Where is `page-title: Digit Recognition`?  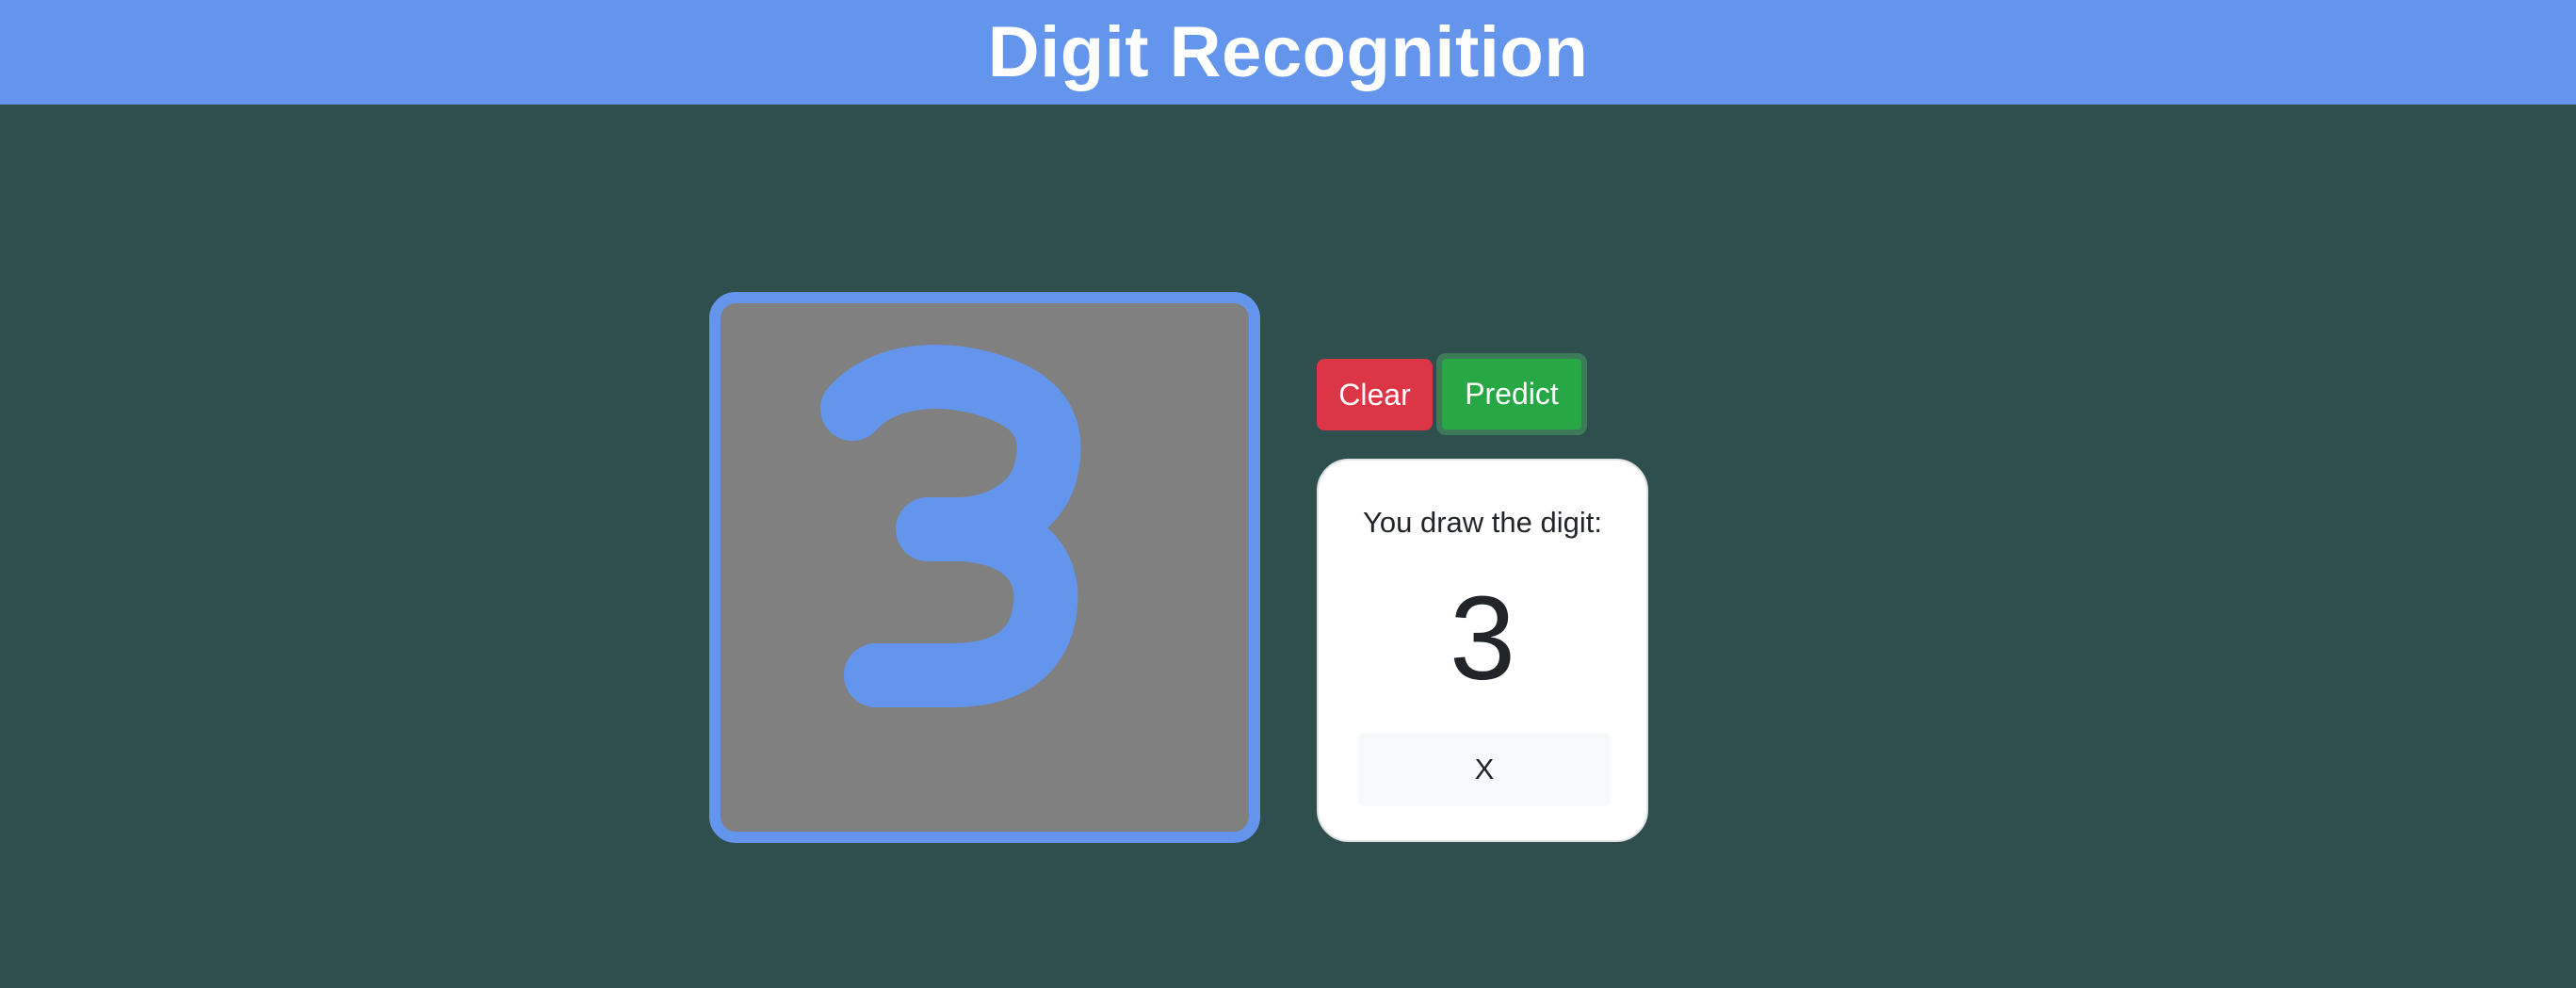
page-title: Digit Recognition is located at coordinates (1288, 51).